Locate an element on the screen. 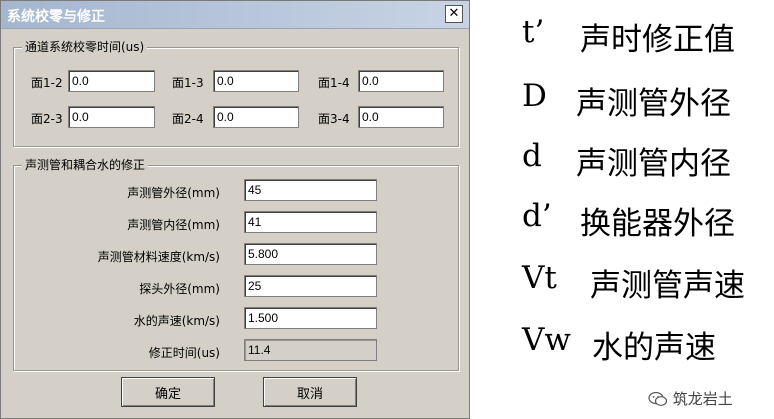 The width and height of the screenshot is (774, 419). probe-outer-diameter-input is located at coordinates (310, 286).